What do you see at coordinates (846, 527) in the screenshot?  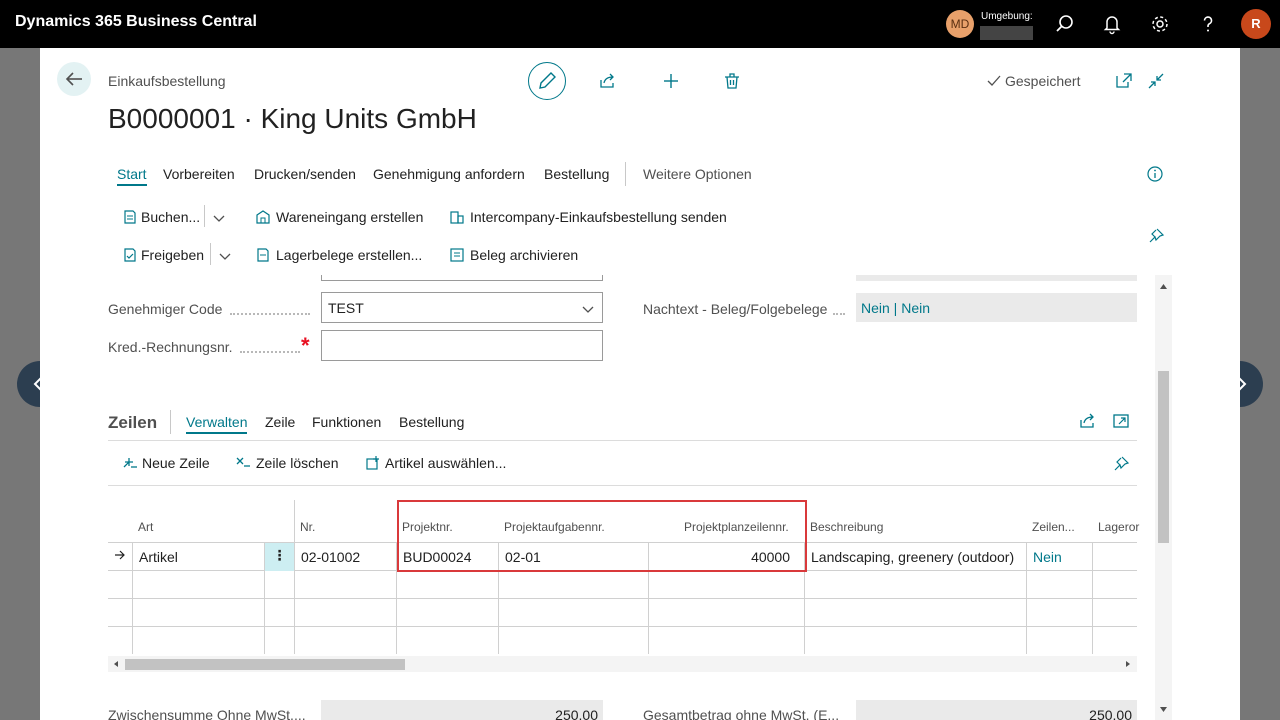 I see `column-header-description: Beschreibung` at bounding box center [846, 527].